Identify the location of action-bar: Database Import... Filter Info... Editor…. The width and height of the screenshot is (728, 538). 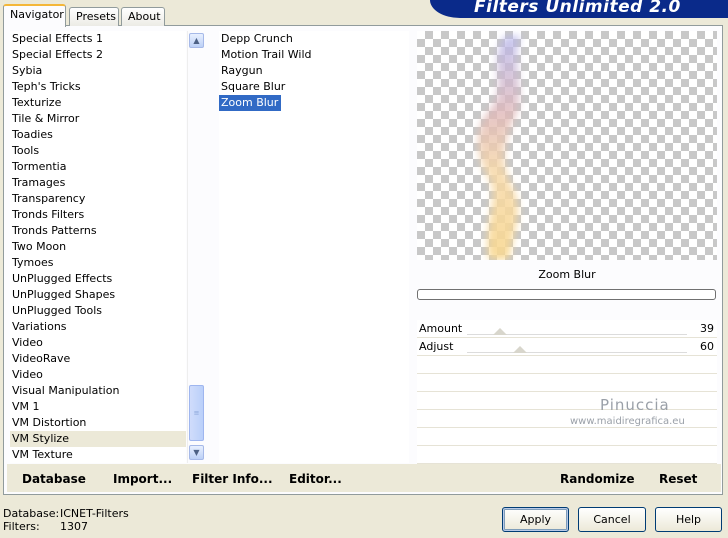
(364, 478).